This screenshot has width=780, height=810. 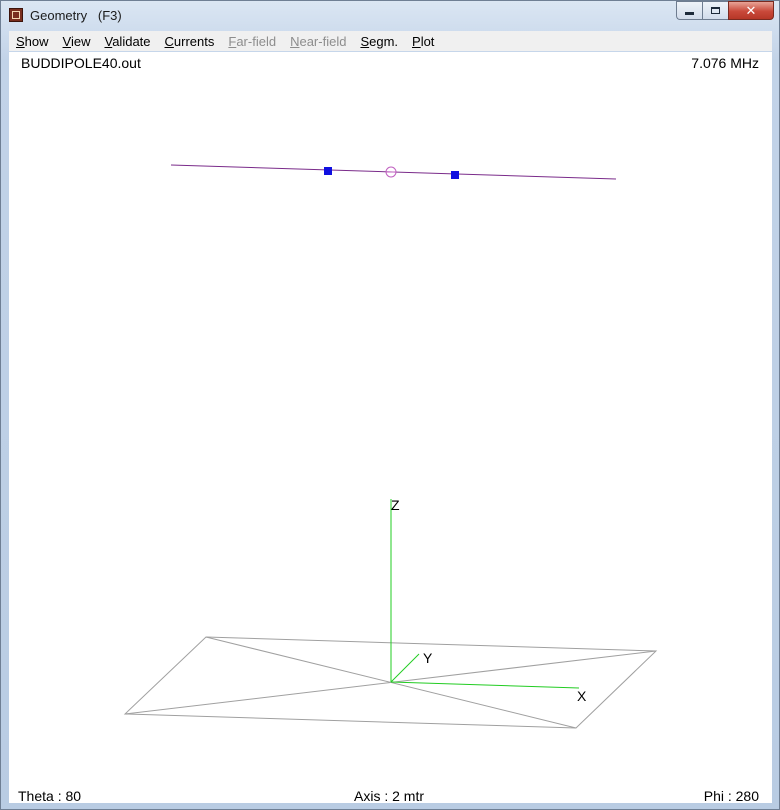 What do you see at coordinates (252, 41) in the screenshot?
I see `menu-far-field: Far-field` at bounding box center [252, 41].